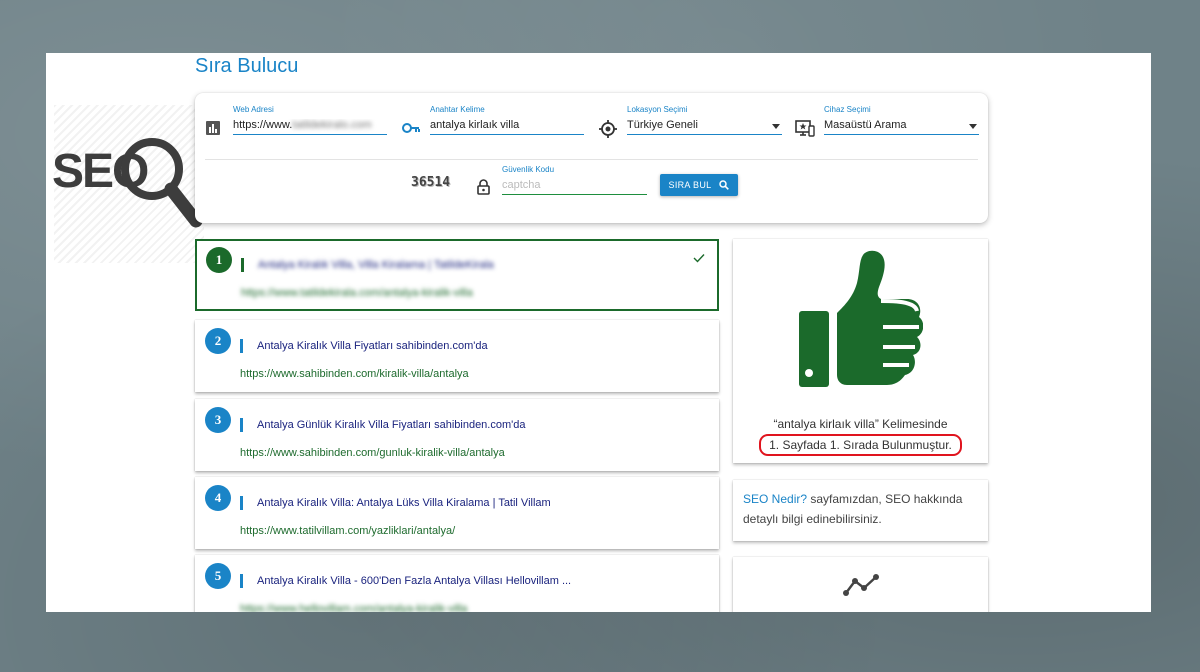 The image size is (1200, 672). What do you see at coordinates (805, 128) in the screenshot?
I see `desktop-device-icon` at bounding box center [805, 128].